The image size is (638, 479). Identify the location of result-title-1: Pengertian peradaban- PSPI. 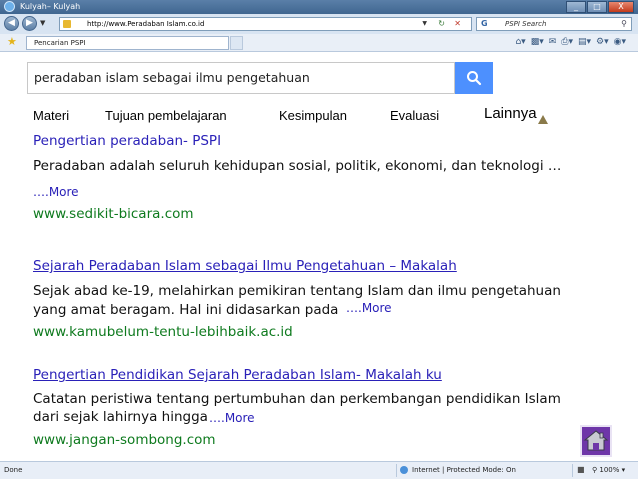
(127, 141).